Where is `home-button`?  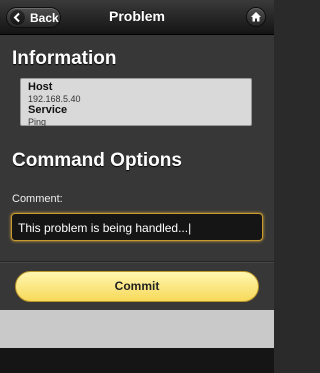 home-button is located at coordinates (256, 17).